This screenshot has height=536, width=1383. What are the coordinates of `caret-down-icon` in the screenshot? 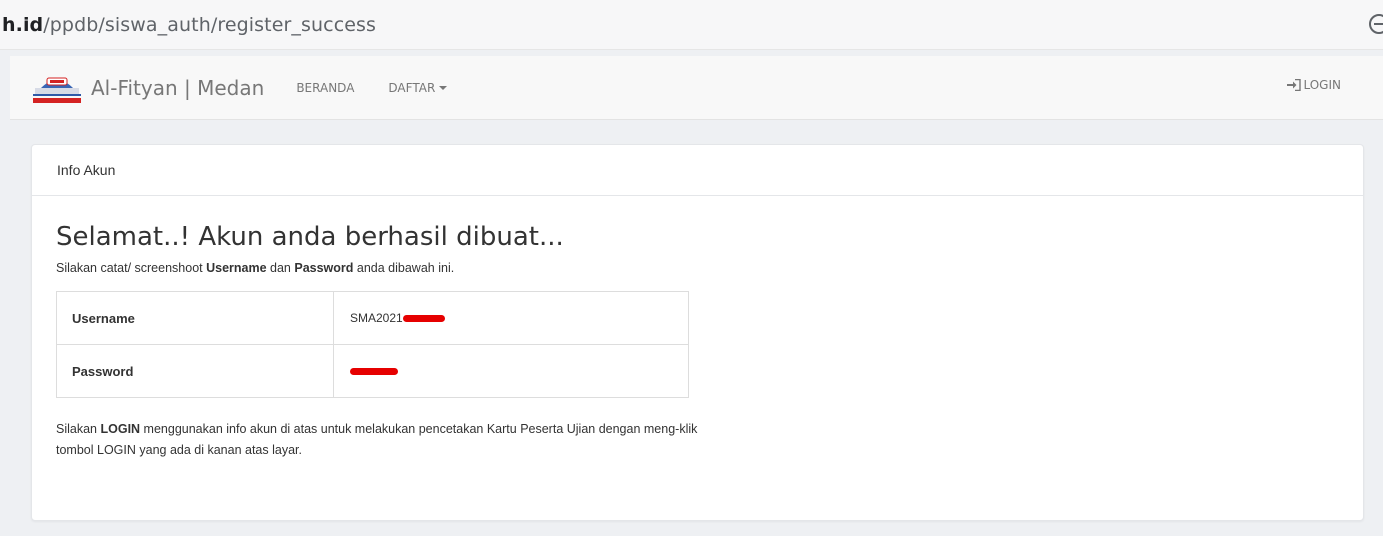 It's located at (443, 88).